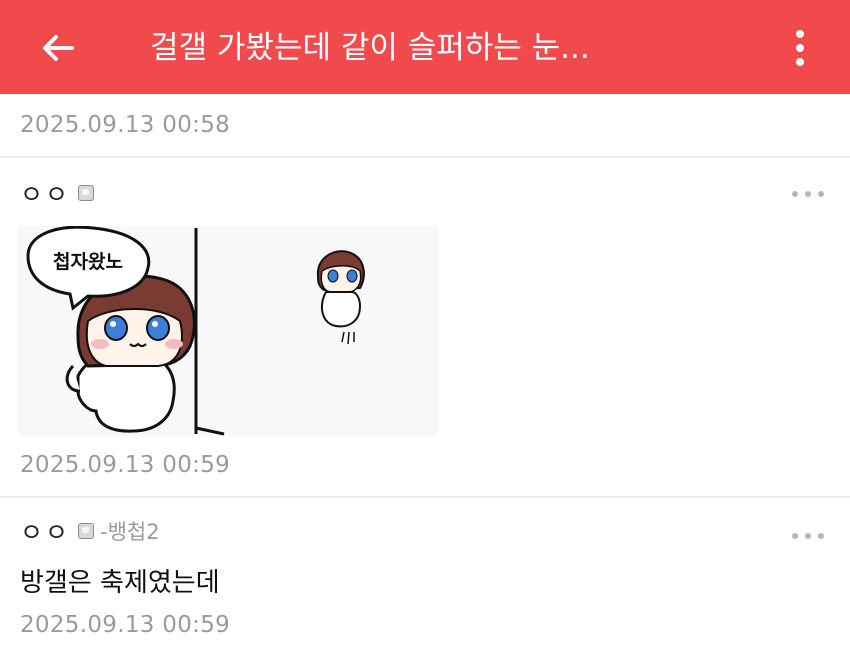 The height and width of the screenshot is (656, 850). Describe the element at coordinates (800, 48) in the screenshot. I see `more-vertical-icon` at that location.